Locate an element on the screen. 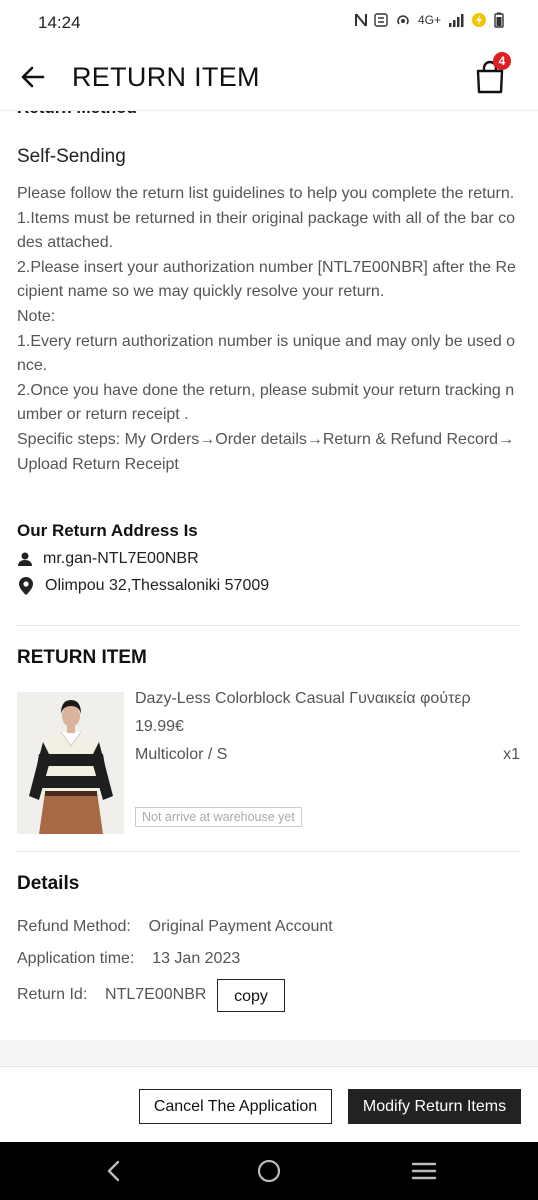  return-method-heading: Return Method is located at coordinates (77, 114).